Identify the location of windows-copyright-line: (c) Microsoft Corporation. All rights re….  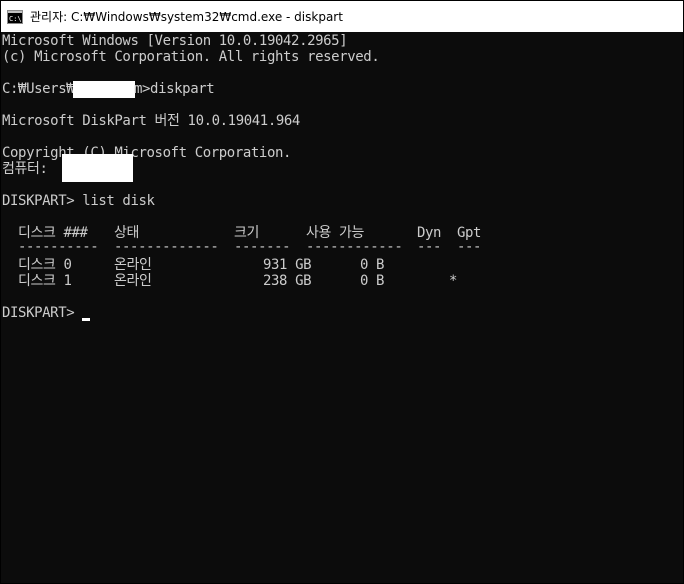
(191, 57).